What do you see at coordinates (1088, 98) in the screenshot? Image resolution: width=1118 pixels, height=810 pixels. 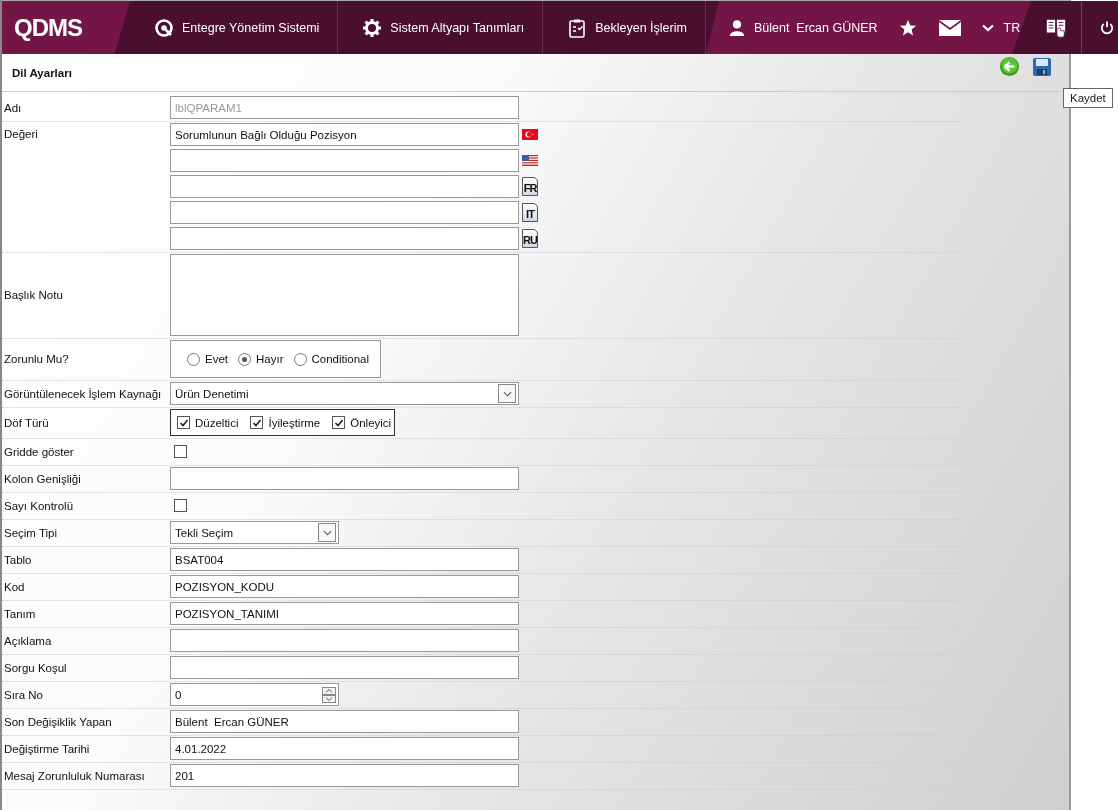 I see `tooltip: Kaydet` at bounding box center [1088, 98].